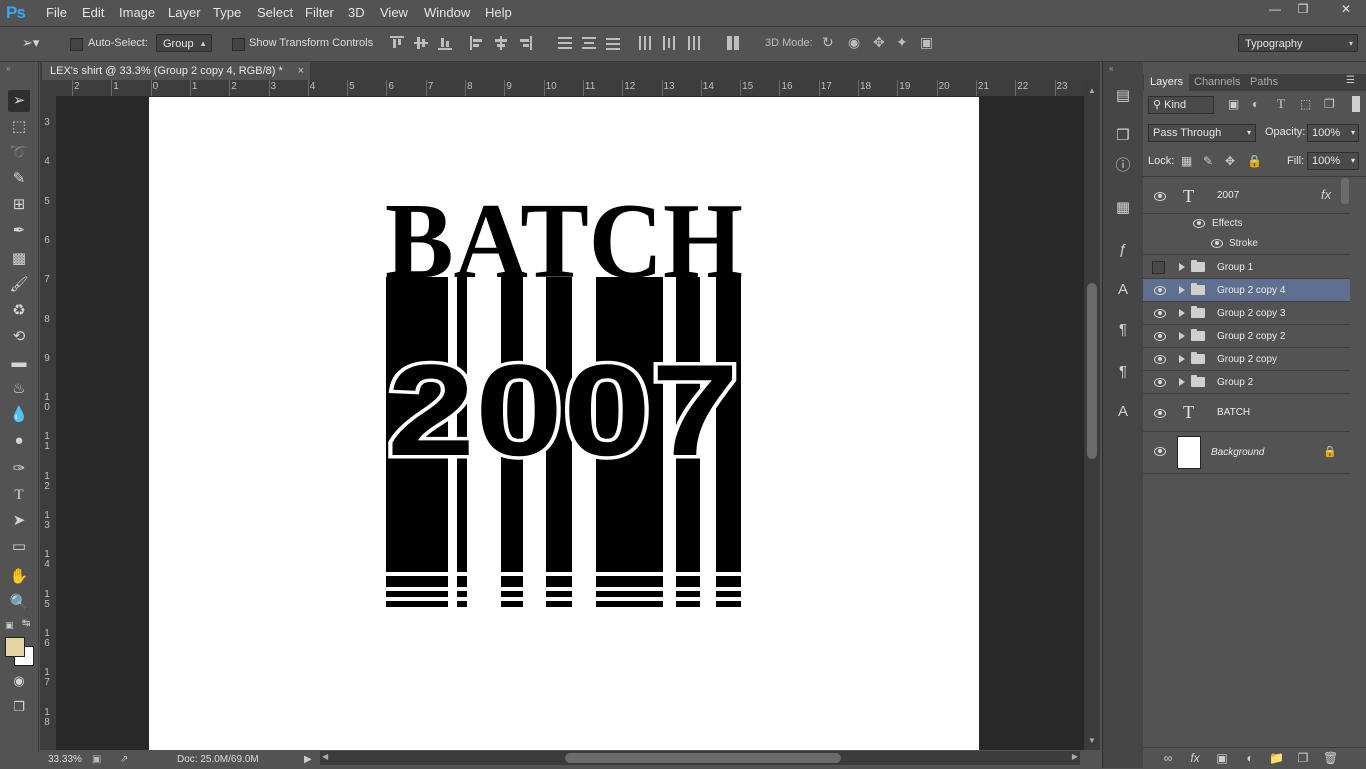 Image resolution: width=1366 pixels, height=769 pixels. What do you see at coordinates (319, 13) in the screenshot?
I see `menu-filter: Filter` at bounding box center [319, 13].